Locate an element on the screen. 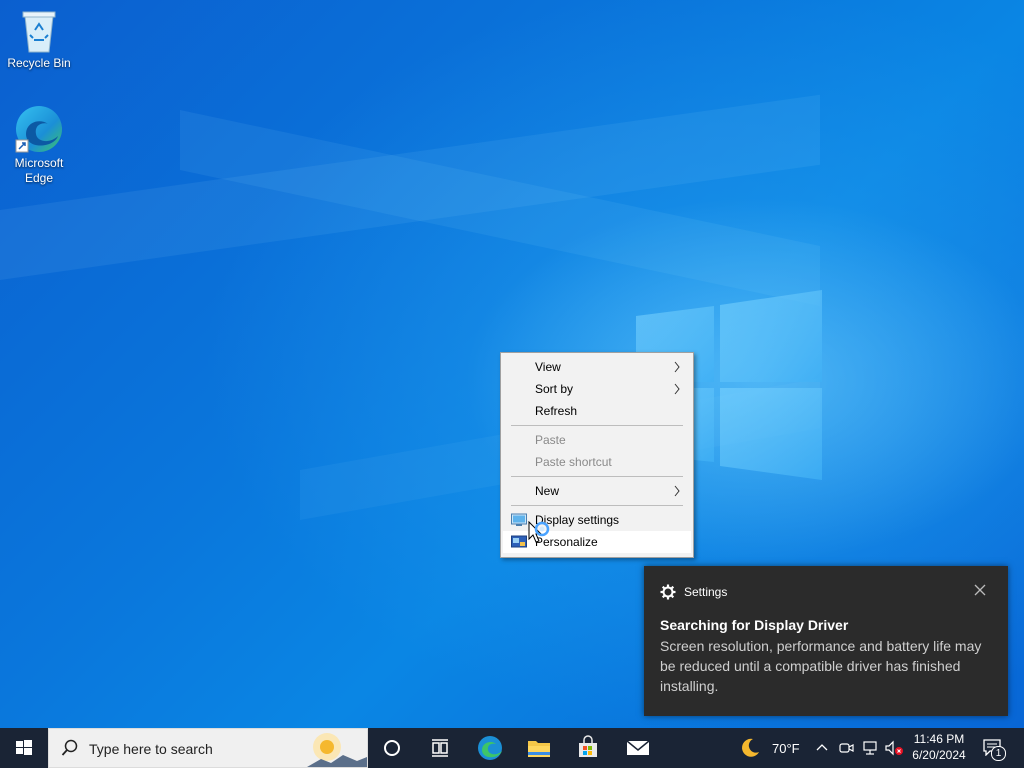  microsoft-store-icon is located at coordinates (588, 748).